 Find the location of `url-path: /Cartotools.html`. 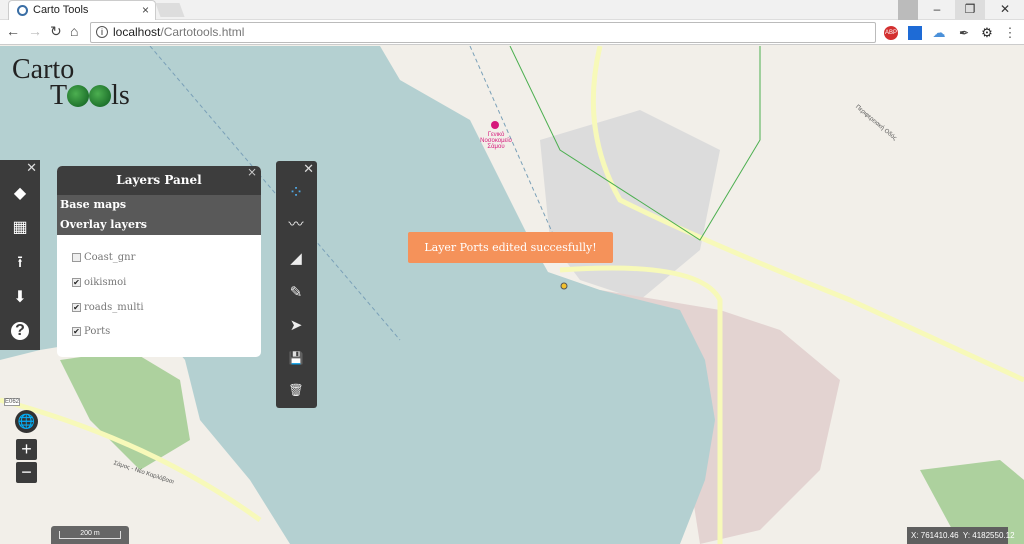

url-path: /Cartotools.html is located at coordinates (202, 32).